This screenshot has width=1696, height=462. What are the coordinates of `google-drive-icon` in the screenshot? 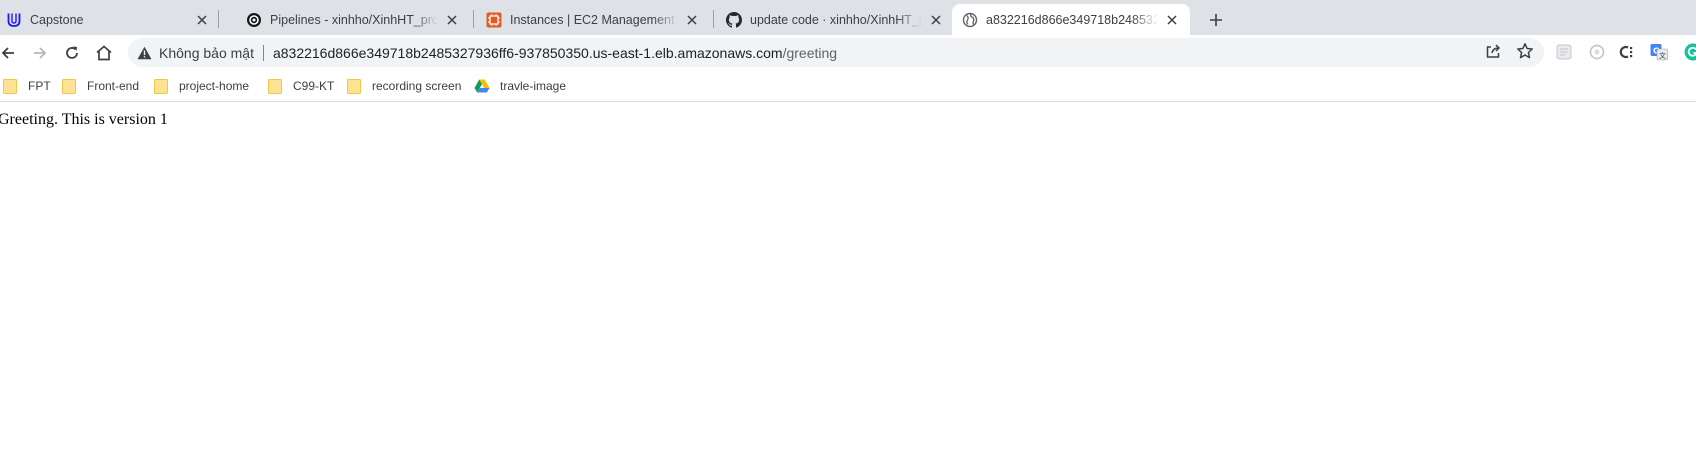 It's located at (482, 86).